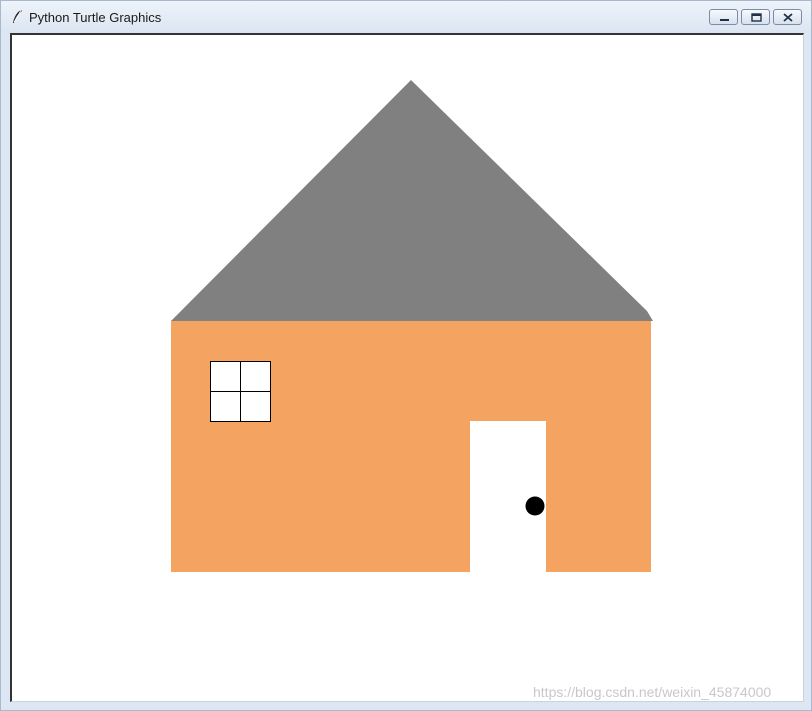  I want to click on minimize-button, so click(723, 17).